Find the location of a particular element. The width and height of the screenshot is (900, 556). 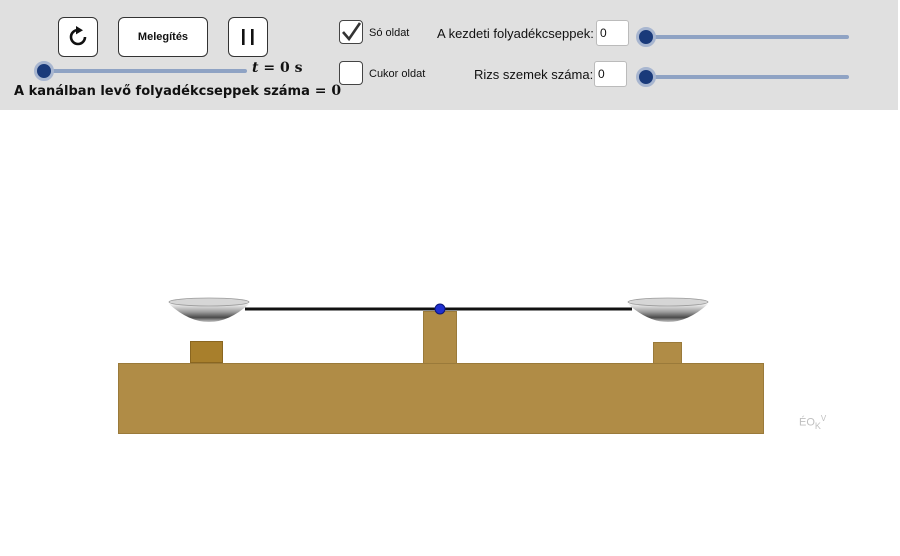

watermark-logo: ÉOKV is located at coordinates (812, 422).